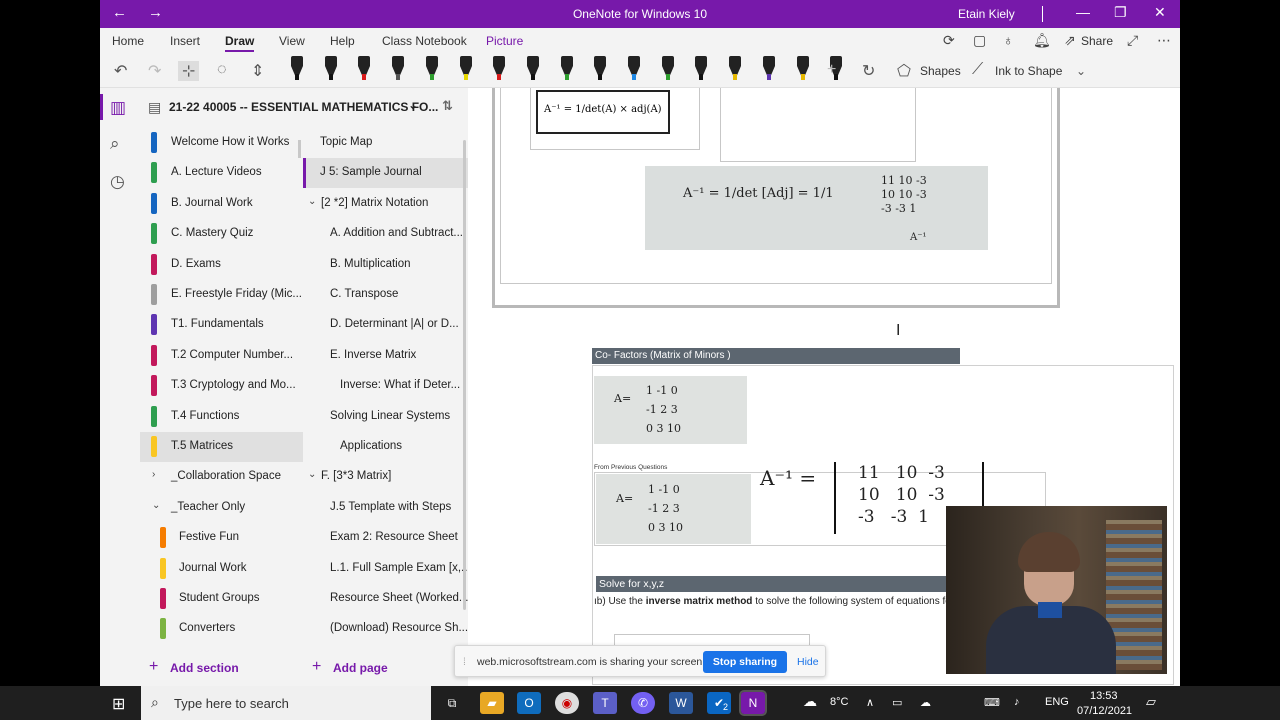  Describe the element at coordinates (904, 71) in the screenshot. I see `shapes-icon: ⬠` at that location.